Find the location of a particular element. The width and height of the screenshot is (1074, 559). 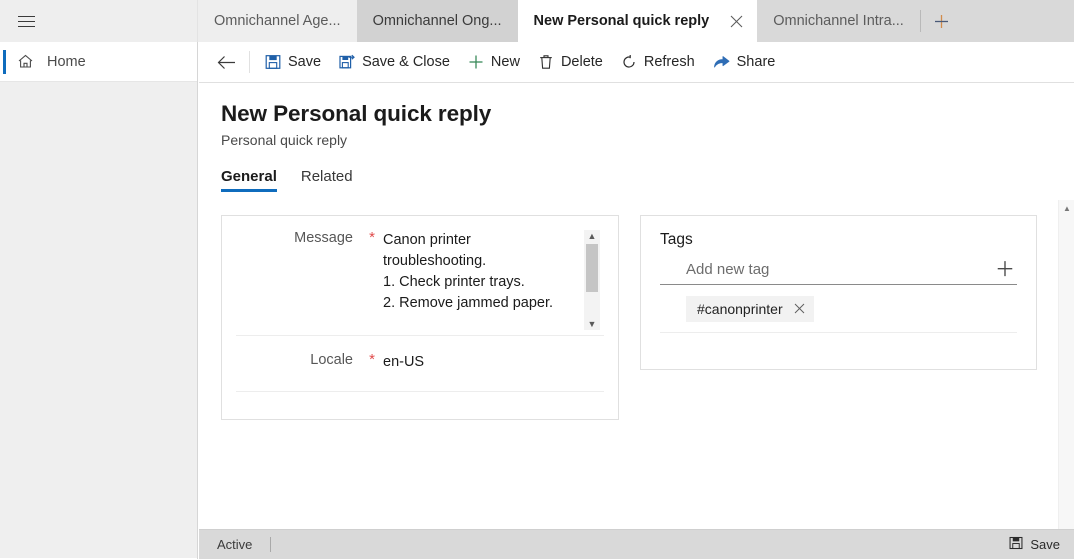

share-button: Share is located at coordinates (744, 62).